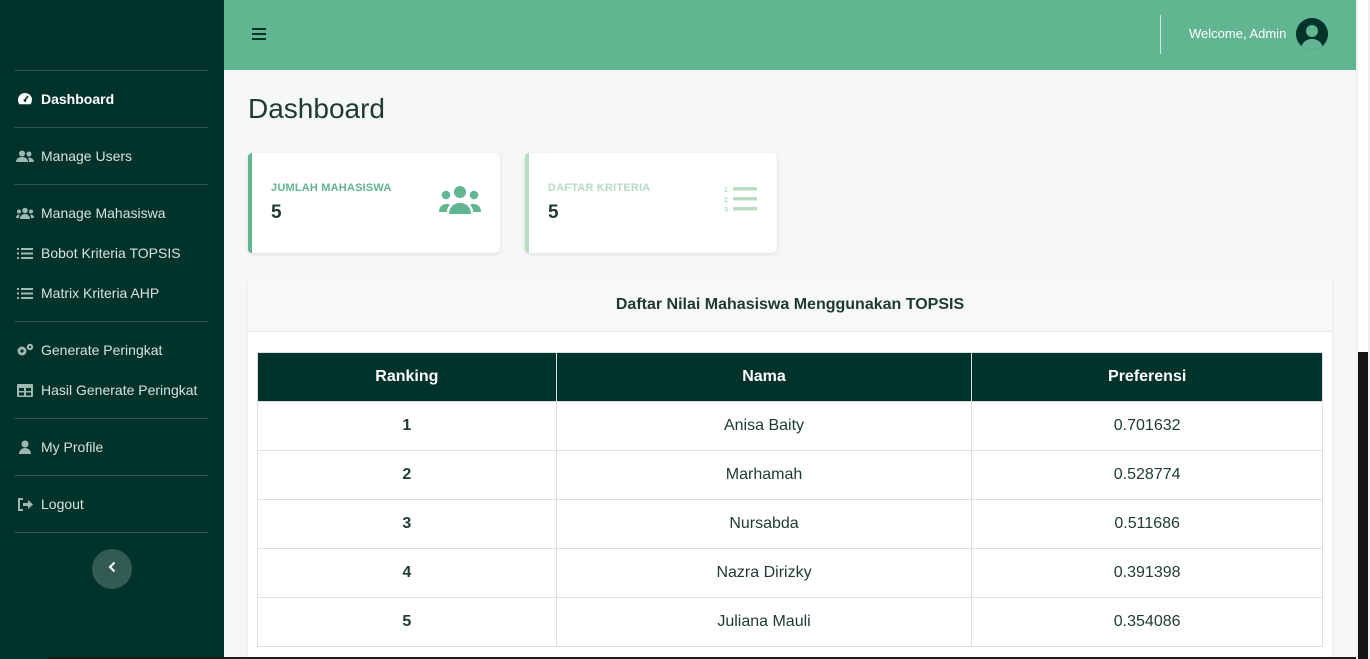 Image resolution: width=1370 pixels, height=659 pixels. I want to click on sidebar-collapse-button, so click(112, 569).